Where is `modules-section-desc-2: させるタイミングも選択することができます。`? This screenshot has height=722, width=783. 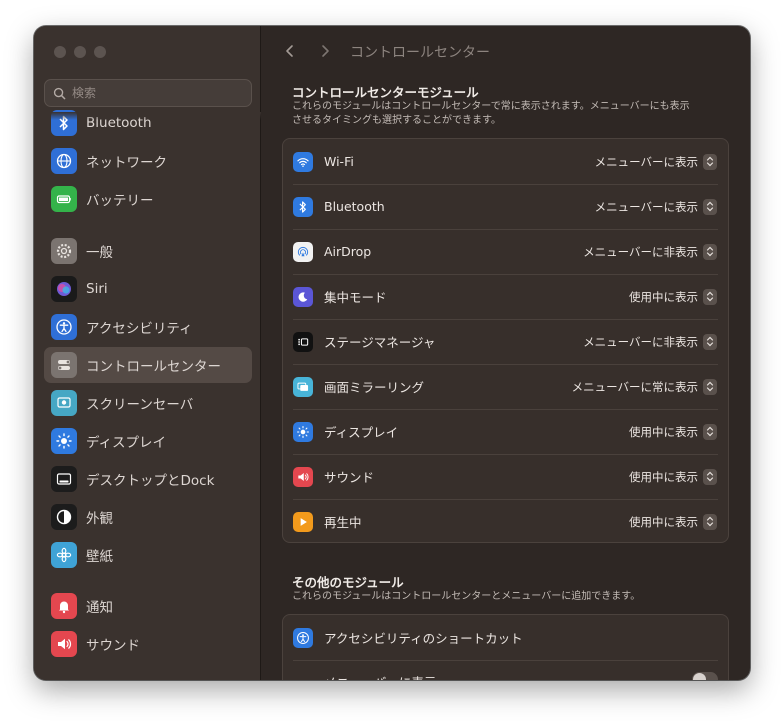 modules-section-desc-2: させるタイミングも選択することができます。 is located at coordinates (396, 120).